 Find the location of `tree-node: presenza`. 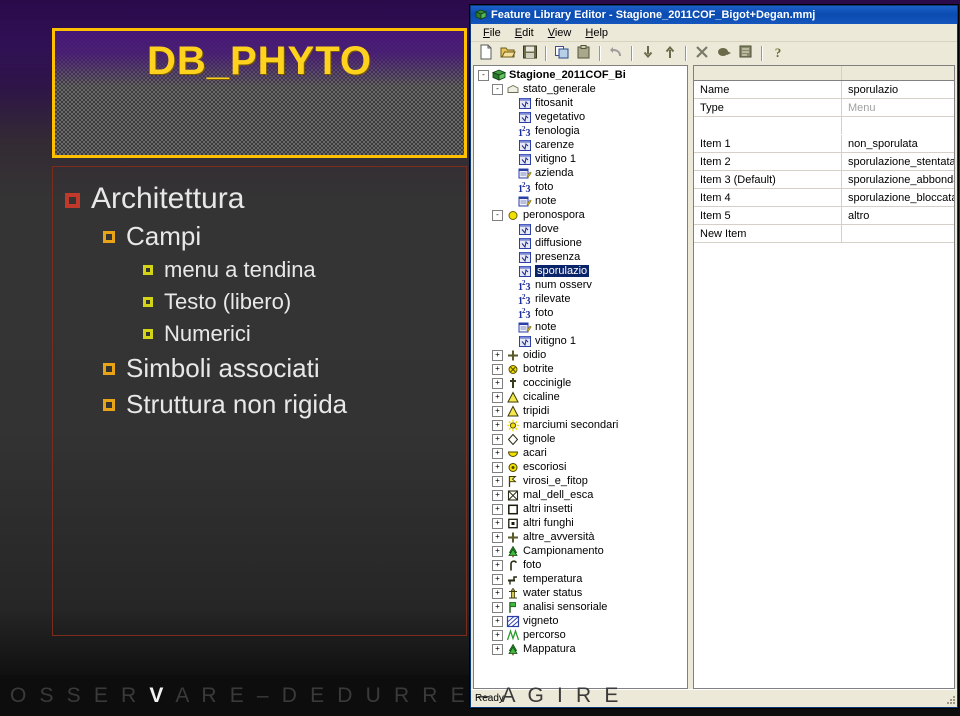

tree-node: presenza is located at coordinates (581, 257).